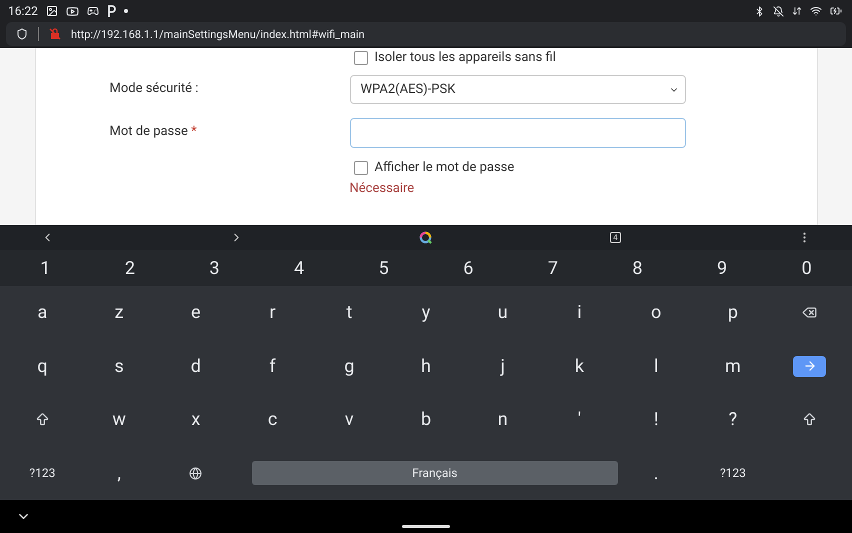 The image size is (852, 533). I want to click on key: g, so click(349, 366).